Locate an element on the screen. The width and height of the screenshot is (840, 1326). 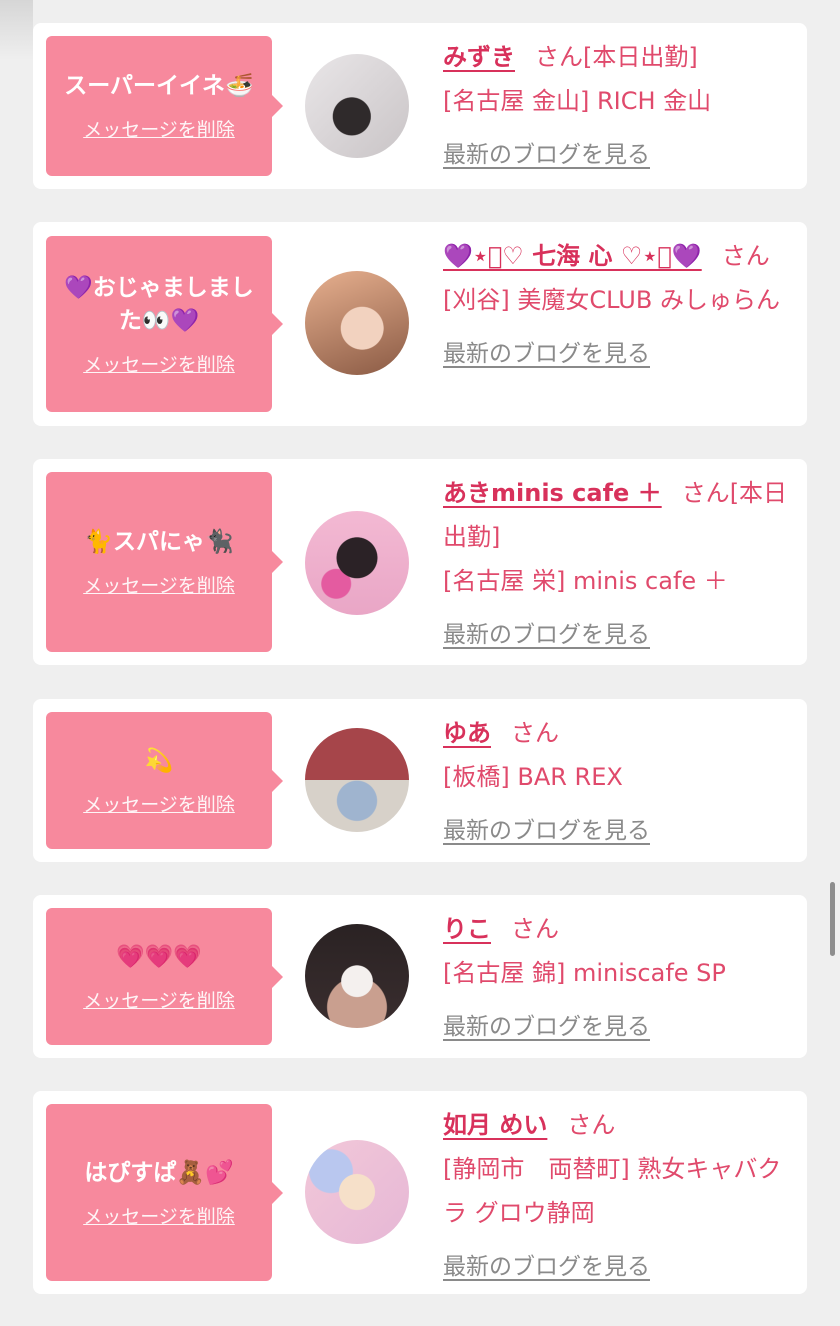
message-bubble: スーパーイイネ🍜 メッセージを削除 is located at coordinates (164, 106).